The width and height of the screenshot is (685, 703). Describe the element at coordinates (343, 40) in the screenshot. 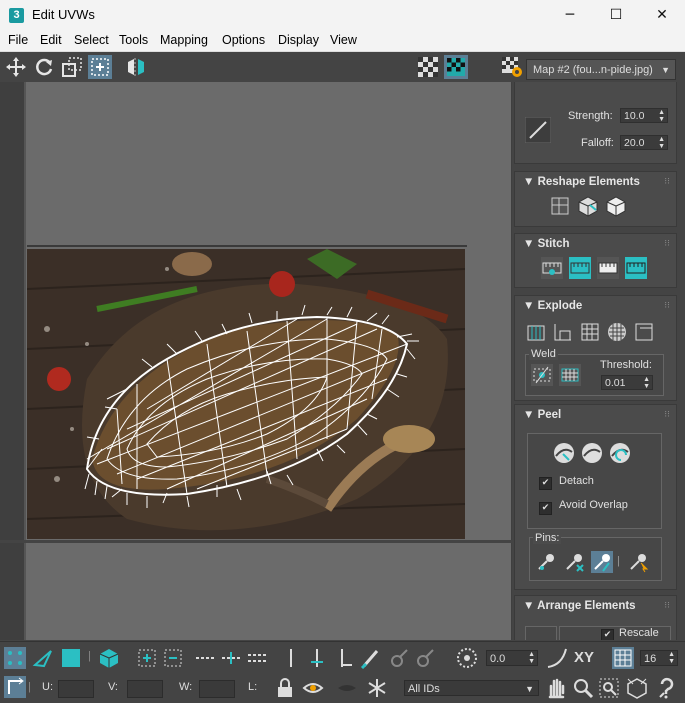

I see `menu-view: View` at that location.